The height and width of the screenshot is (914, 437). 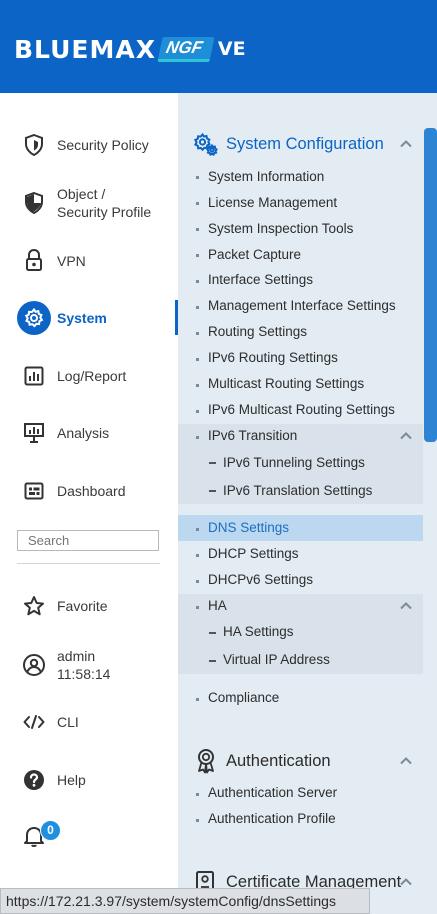 What do you see at coordinates (91, 491) in the screenshot?
I see `sidebar-item-label: Dashboard` at bounding box center [91, 491].